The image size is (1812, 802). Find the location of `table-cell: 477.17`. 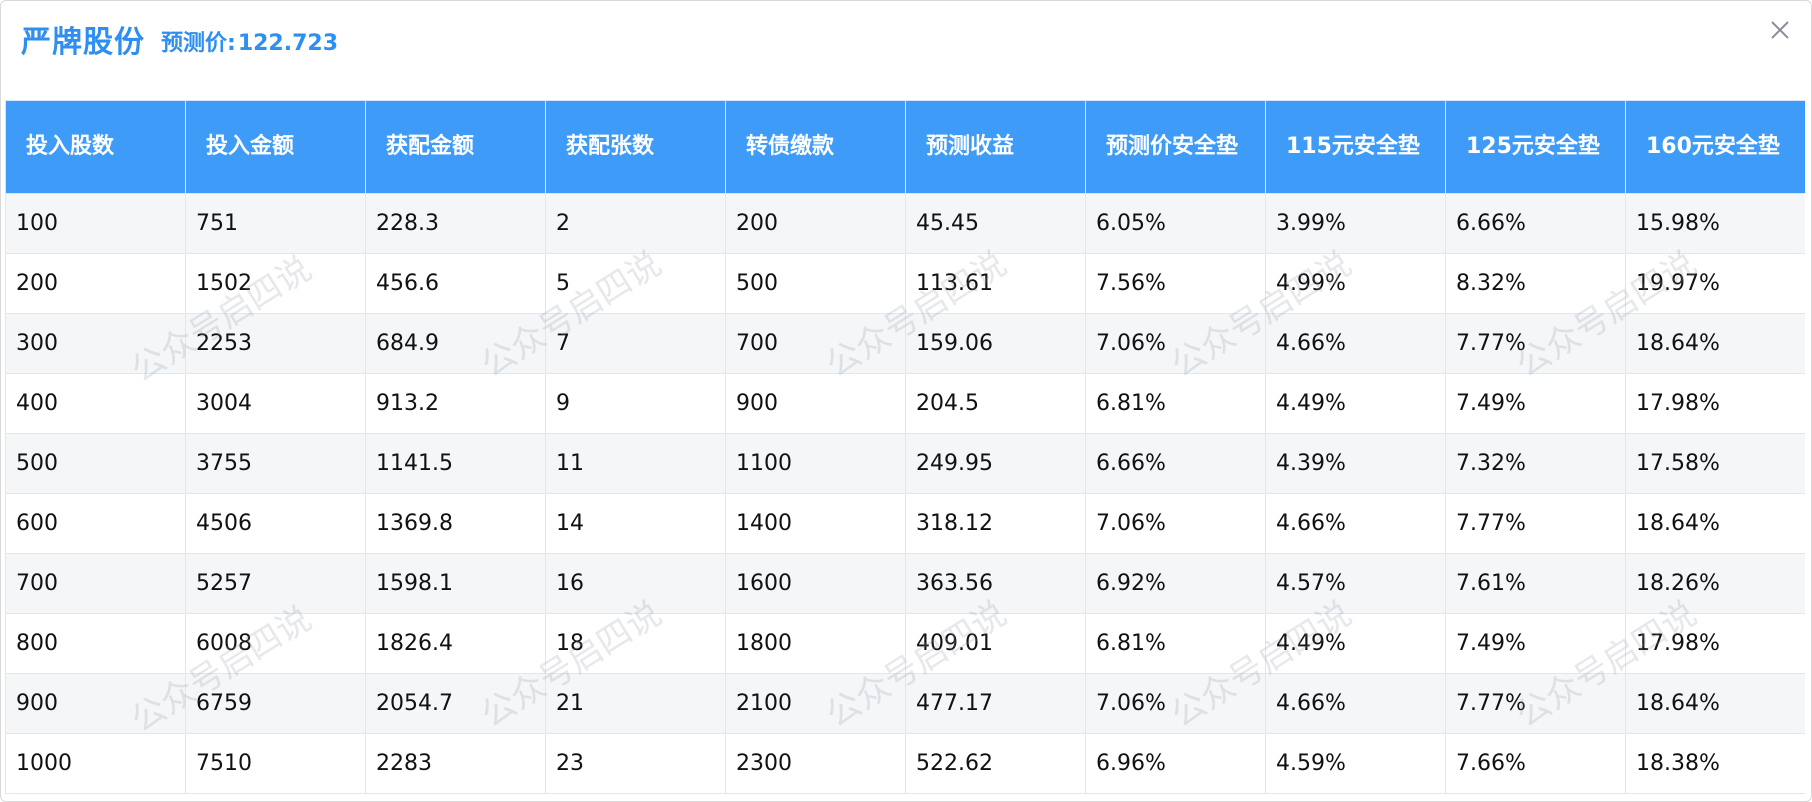

table-cell: 477.17 is located at coordinates (995, 703).